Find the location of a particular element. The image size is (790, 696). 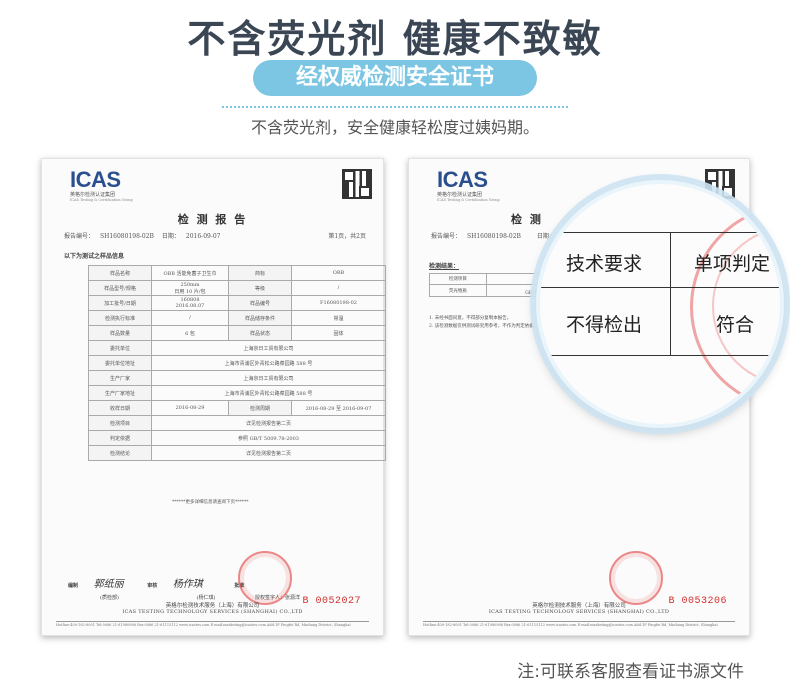

subtitle: 不含荧光剂，安全健康轻松度过姨妈期。 is located at coordinates (394, 127).